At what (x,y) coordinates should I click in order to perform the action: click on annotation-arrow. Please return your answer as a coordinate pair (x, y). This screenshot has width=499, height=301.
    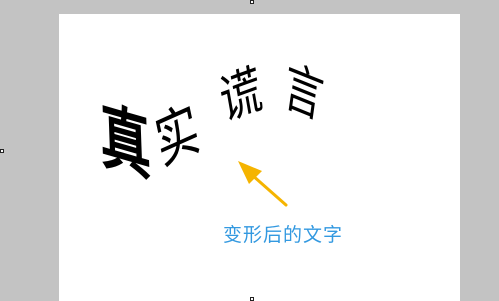
    Looking at the image, I should click on (263, 184).